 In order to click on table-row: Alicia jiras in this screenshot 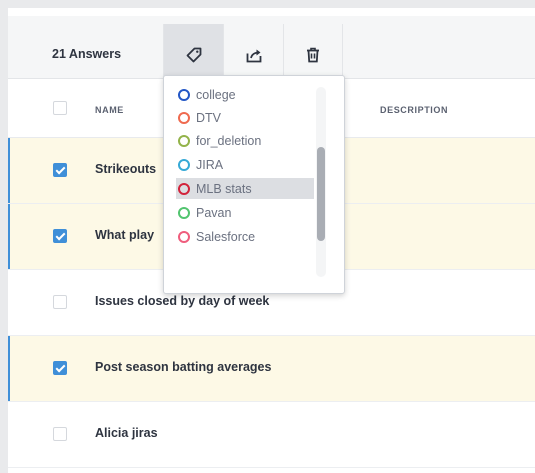, I will do `click(271, 435)`.